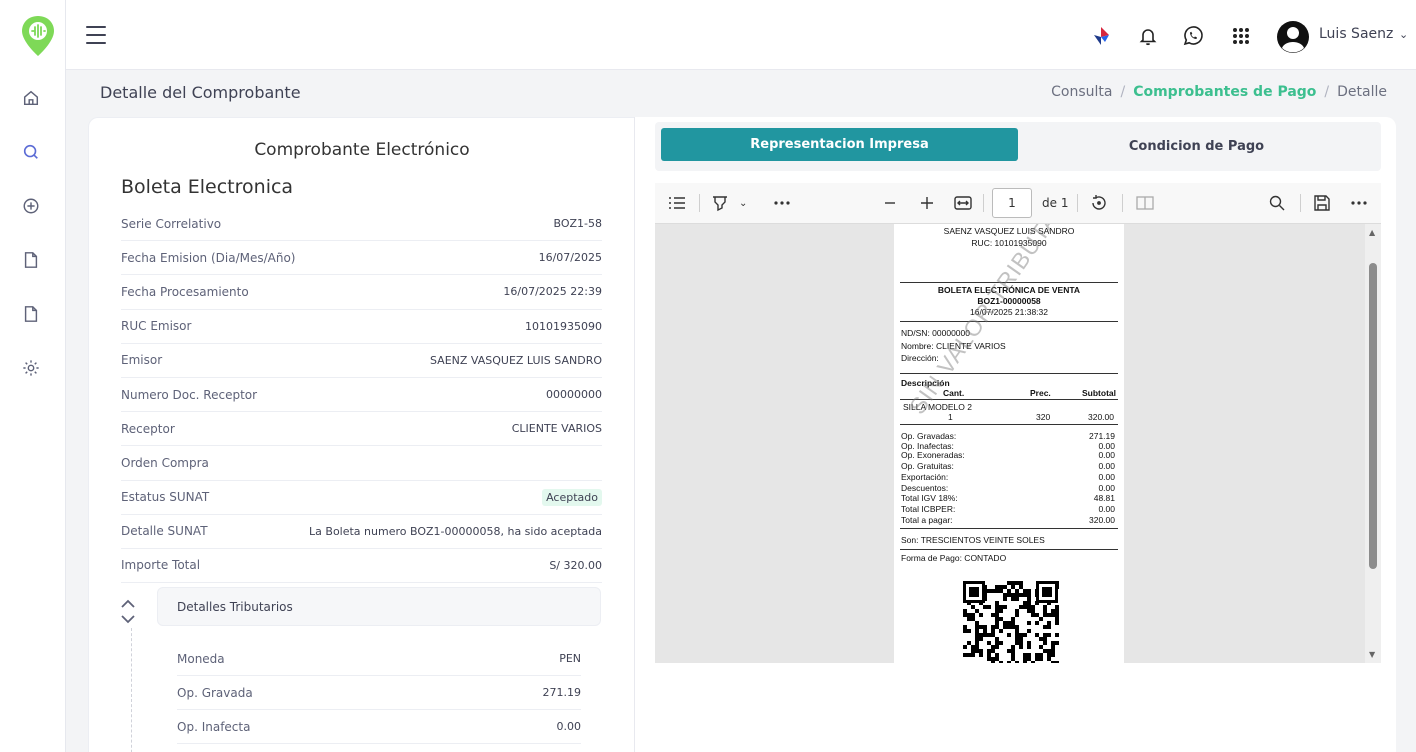  I want to click on settings-icon, so click(31, 368).